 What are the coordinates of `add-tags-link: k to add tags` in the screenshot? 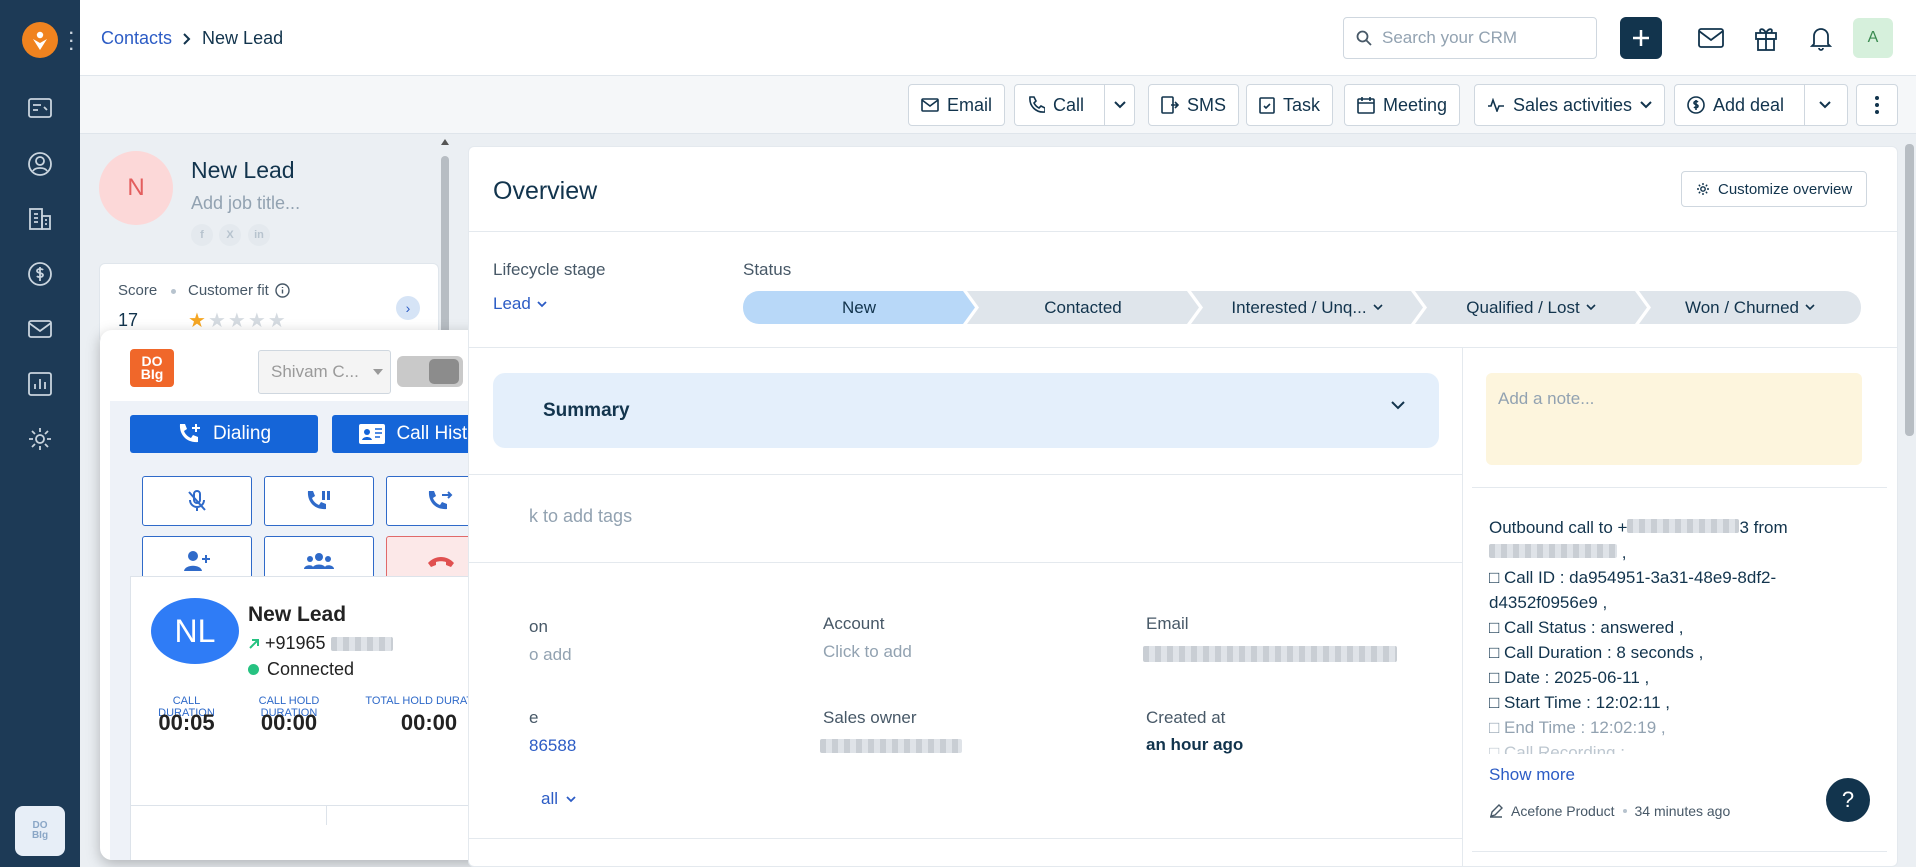 It's located at (580, 516).